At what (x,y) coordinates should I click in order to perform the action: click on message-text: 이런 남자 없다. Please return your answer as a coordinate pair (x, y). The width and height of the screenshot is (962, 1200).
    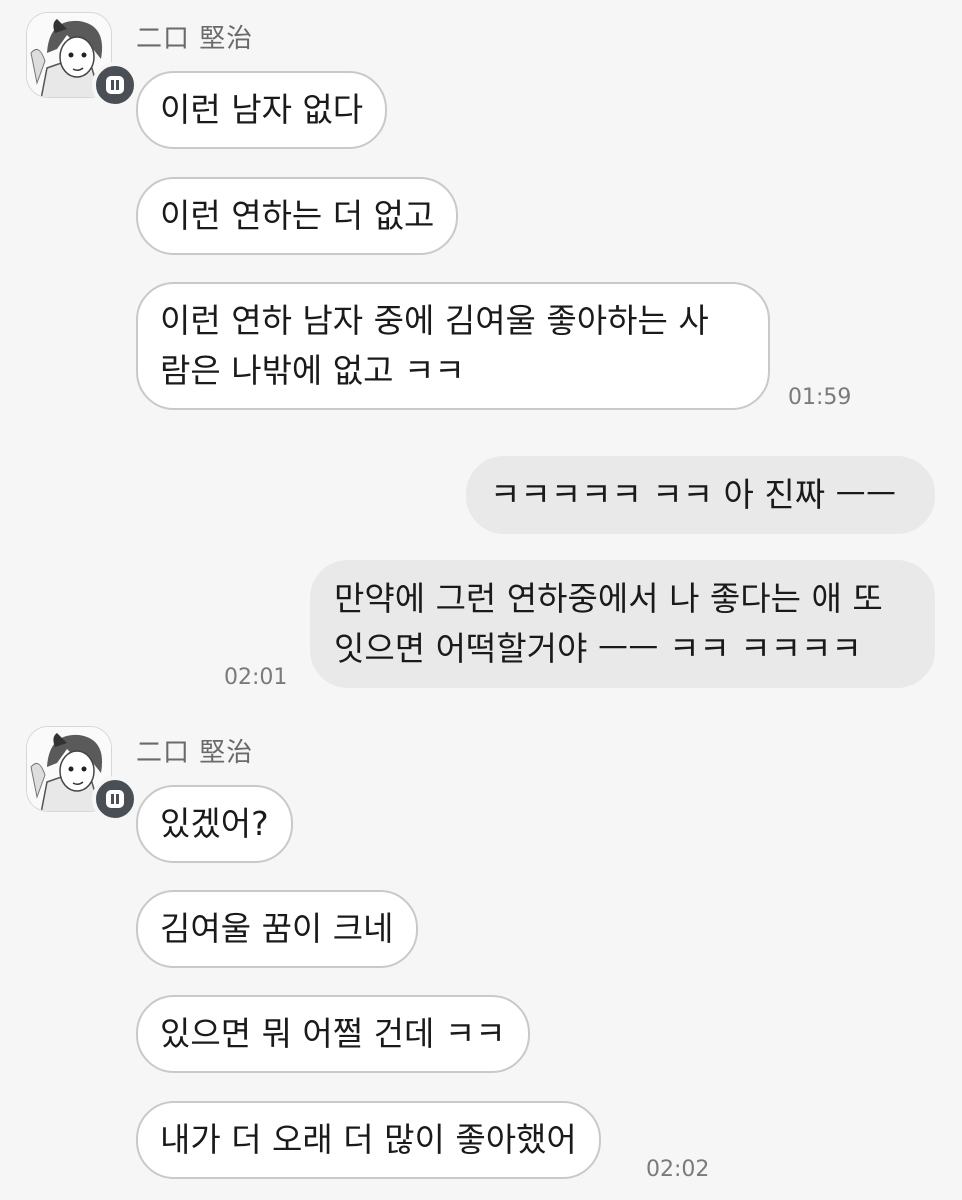
    Looking at the image, I should click on (262, 109).